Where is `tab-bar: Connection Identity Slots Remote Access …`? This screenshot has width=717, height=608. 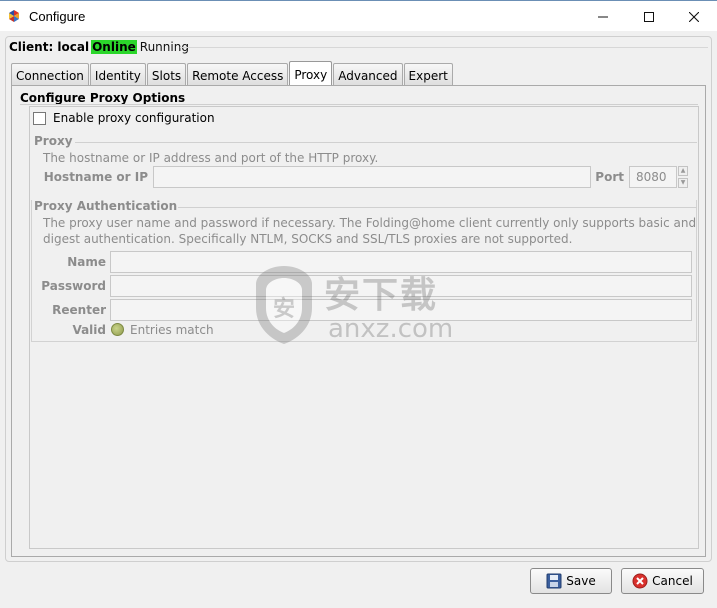
tab-bar: Connection Identity Slots Remote Access … is located at coordinates (232, 74).